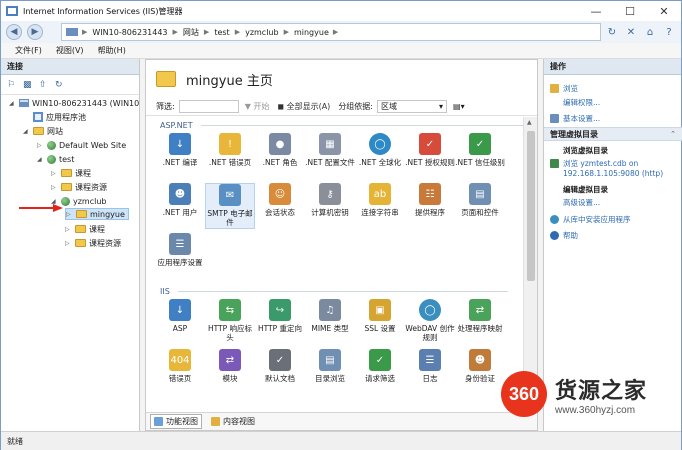 The height and width of the screenshot is (450, 682). Describe the element at coordinates (380, 206) in the screenshot. I see `feature-connection-strings: ab 连接字符串` at that location.